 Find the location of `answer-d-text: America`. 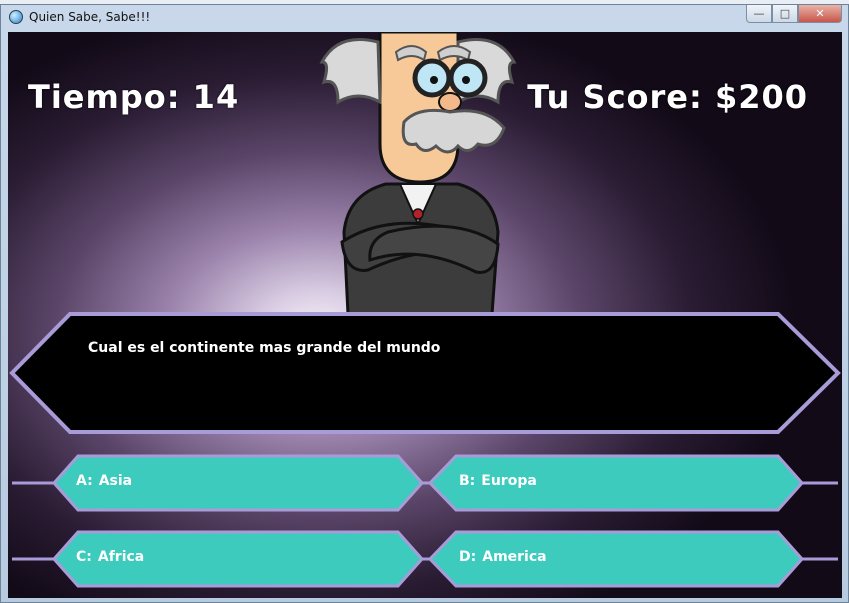

answer-d-text: America is located at coordinates (514, 557).